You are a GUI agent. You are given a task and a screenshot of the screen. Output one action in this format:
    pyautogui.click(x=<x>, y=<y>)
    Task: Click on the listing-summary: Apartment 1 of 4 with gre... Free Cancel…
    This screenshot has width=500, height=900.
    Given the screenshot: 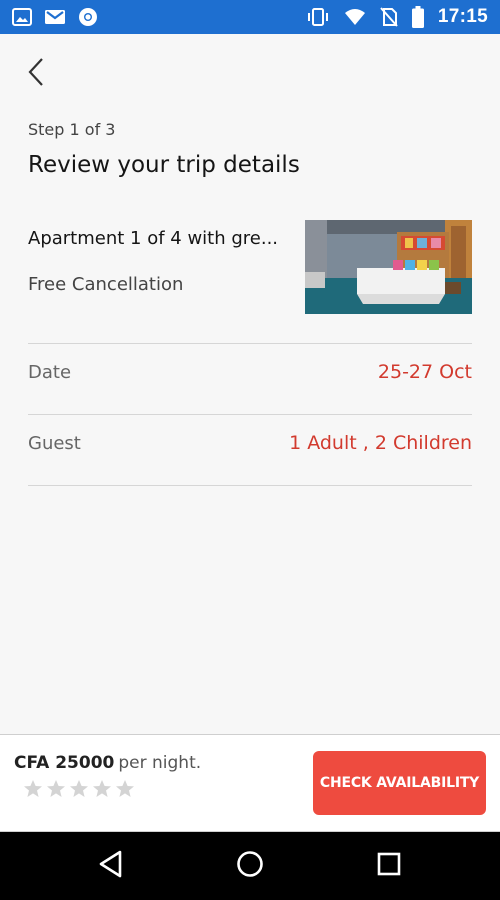 What is the action you would take?
    pyautogui.click(x=250, y=268)
    